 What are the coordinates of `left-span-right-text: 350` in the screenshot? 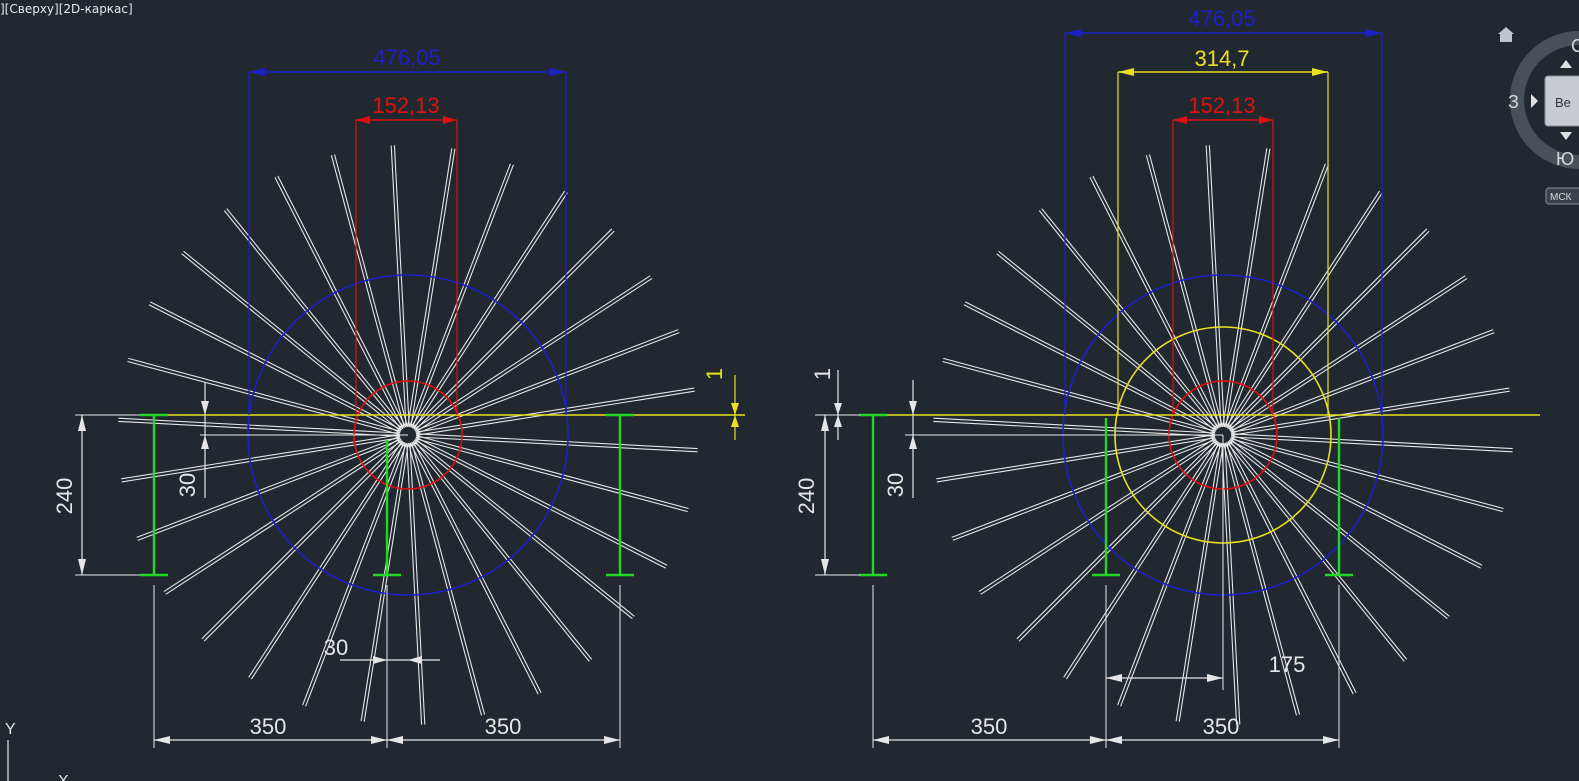 It's located at (503, 726).